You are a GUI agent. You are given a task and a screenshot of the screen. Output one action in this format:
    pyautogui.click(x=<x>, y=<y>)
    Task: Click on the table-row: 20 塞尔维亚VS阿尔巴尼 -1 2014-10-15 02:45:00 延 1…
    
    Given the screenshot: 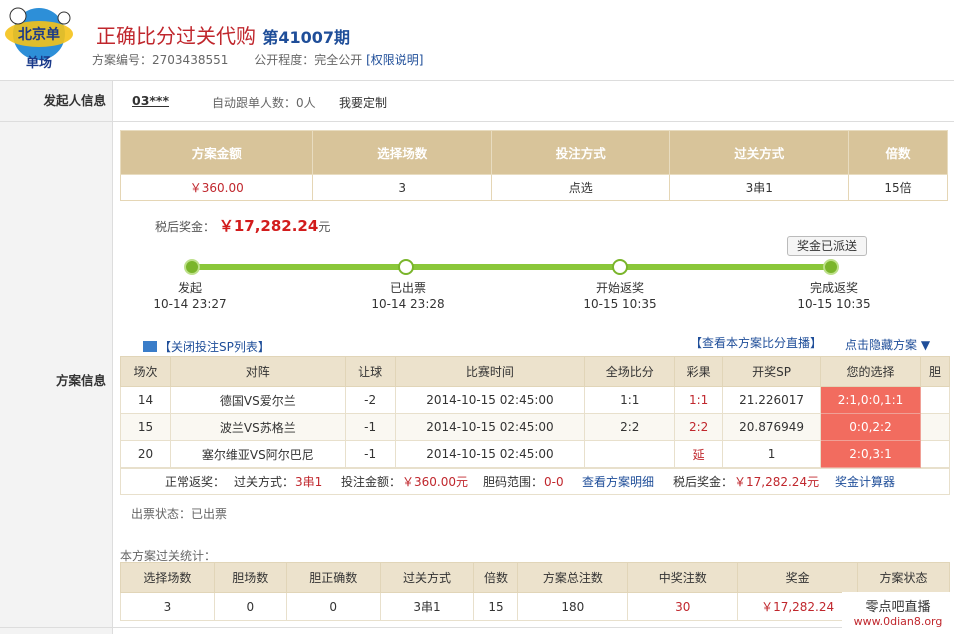 What is the action you would take?
    pyautogui.click(x=535, y=454)
    